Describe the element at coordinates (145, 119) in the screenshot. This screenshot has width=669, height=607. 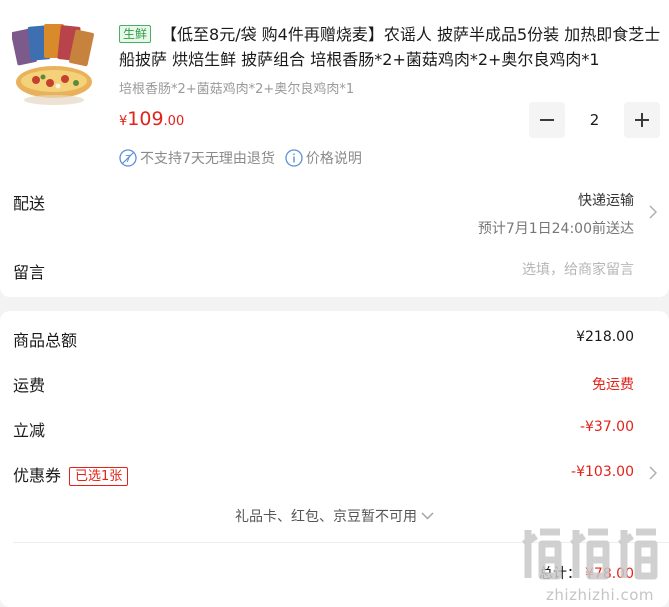
I see `price-integer: 109` at that location.